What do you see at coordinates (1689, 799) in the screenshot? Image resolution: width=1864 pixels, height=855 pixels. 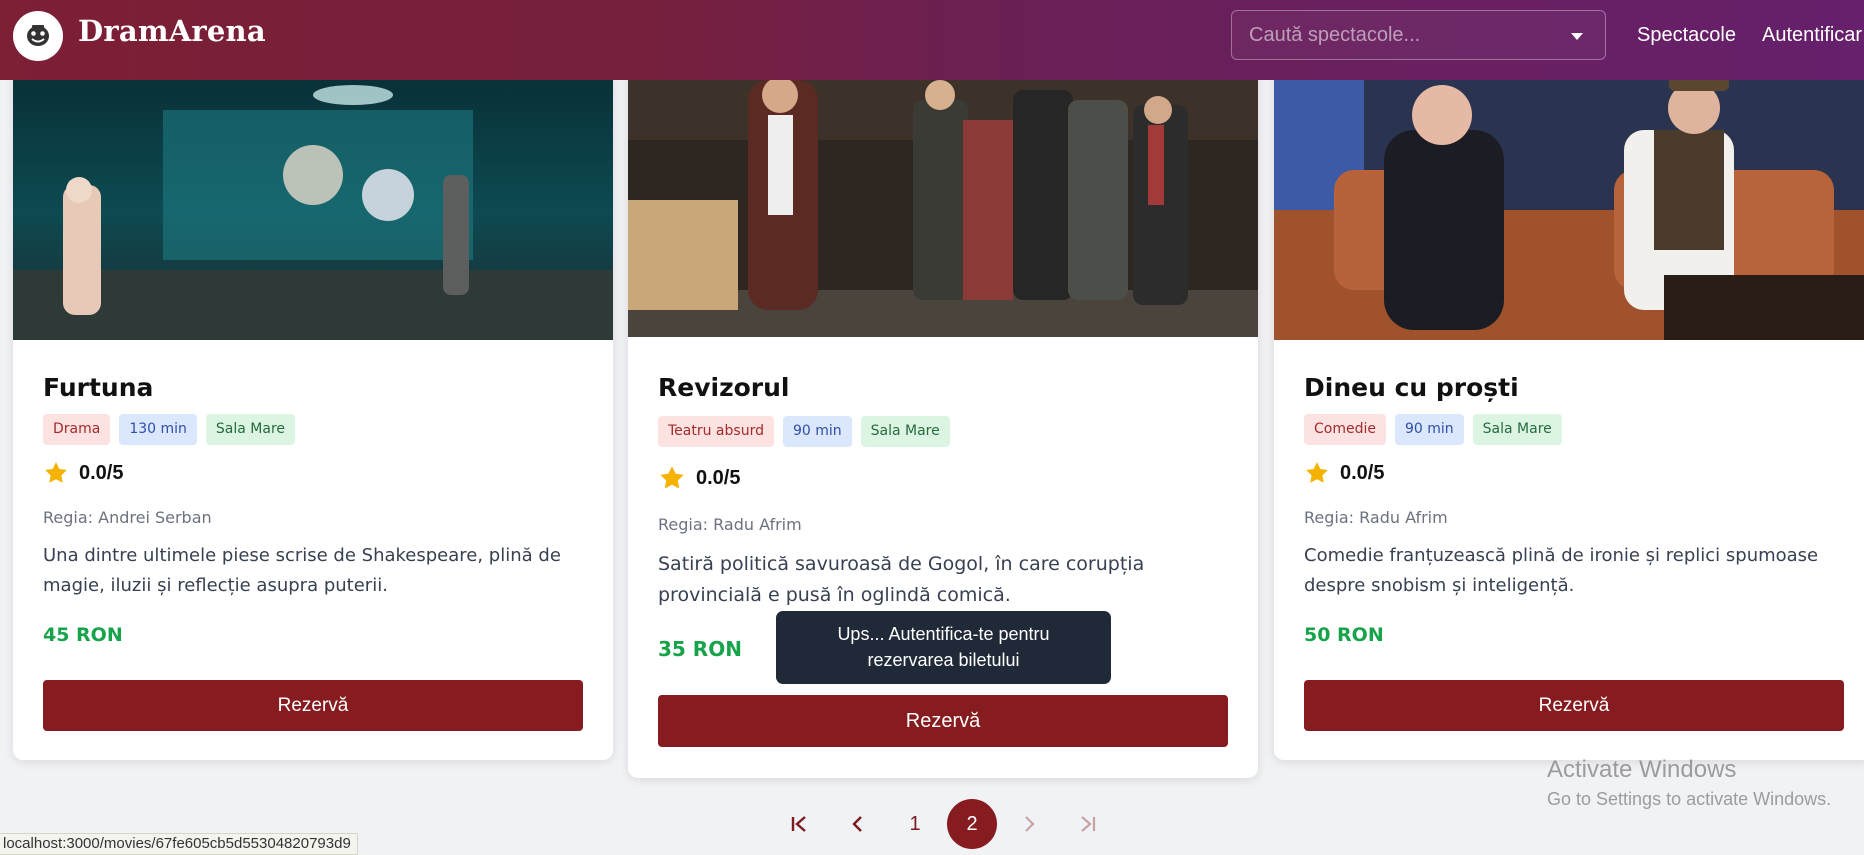 I see `windows-activation-subtitle: Go to Settings to activate Windows.` at bounding box center [1689, 799].